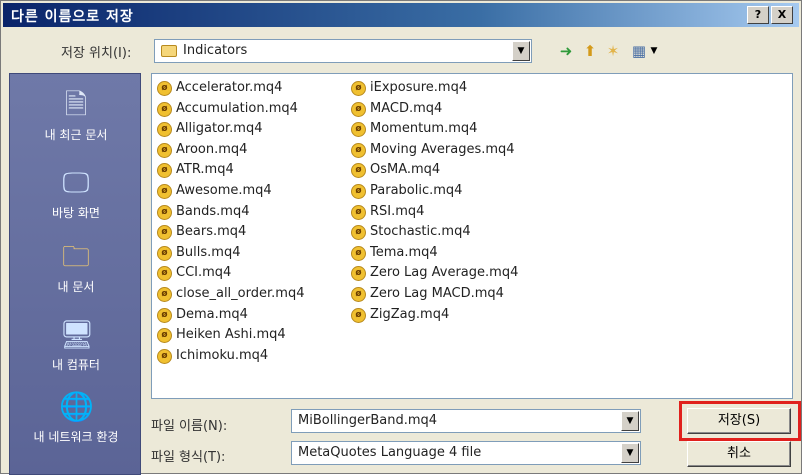  I want to click on file-item: ø Heiken Ashi.mq4, so click(230, 335).